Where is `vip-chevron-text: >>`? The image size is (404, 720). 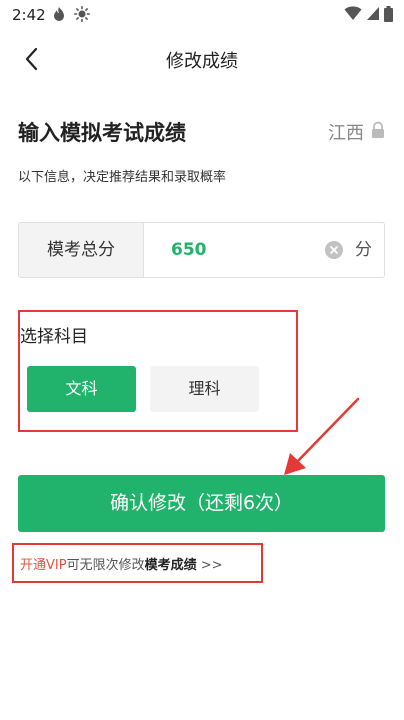 vip-chevron-text: >> is located at coordinates (209, 565).